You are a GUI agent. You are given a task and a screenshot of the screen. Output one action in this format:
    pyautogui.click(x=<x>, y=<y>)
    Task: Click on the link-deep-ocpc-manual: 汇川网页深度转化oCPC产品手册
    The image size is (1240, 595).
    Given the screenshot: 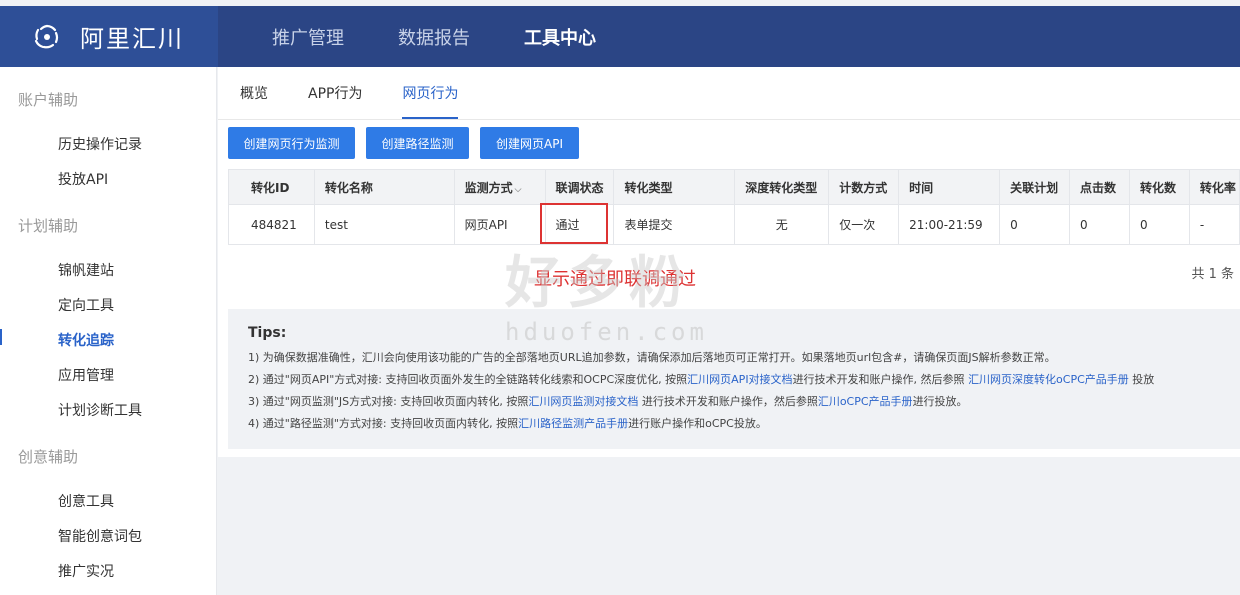 What is the action you would take?
    pyautogui.click(x=1048, y=379)
    